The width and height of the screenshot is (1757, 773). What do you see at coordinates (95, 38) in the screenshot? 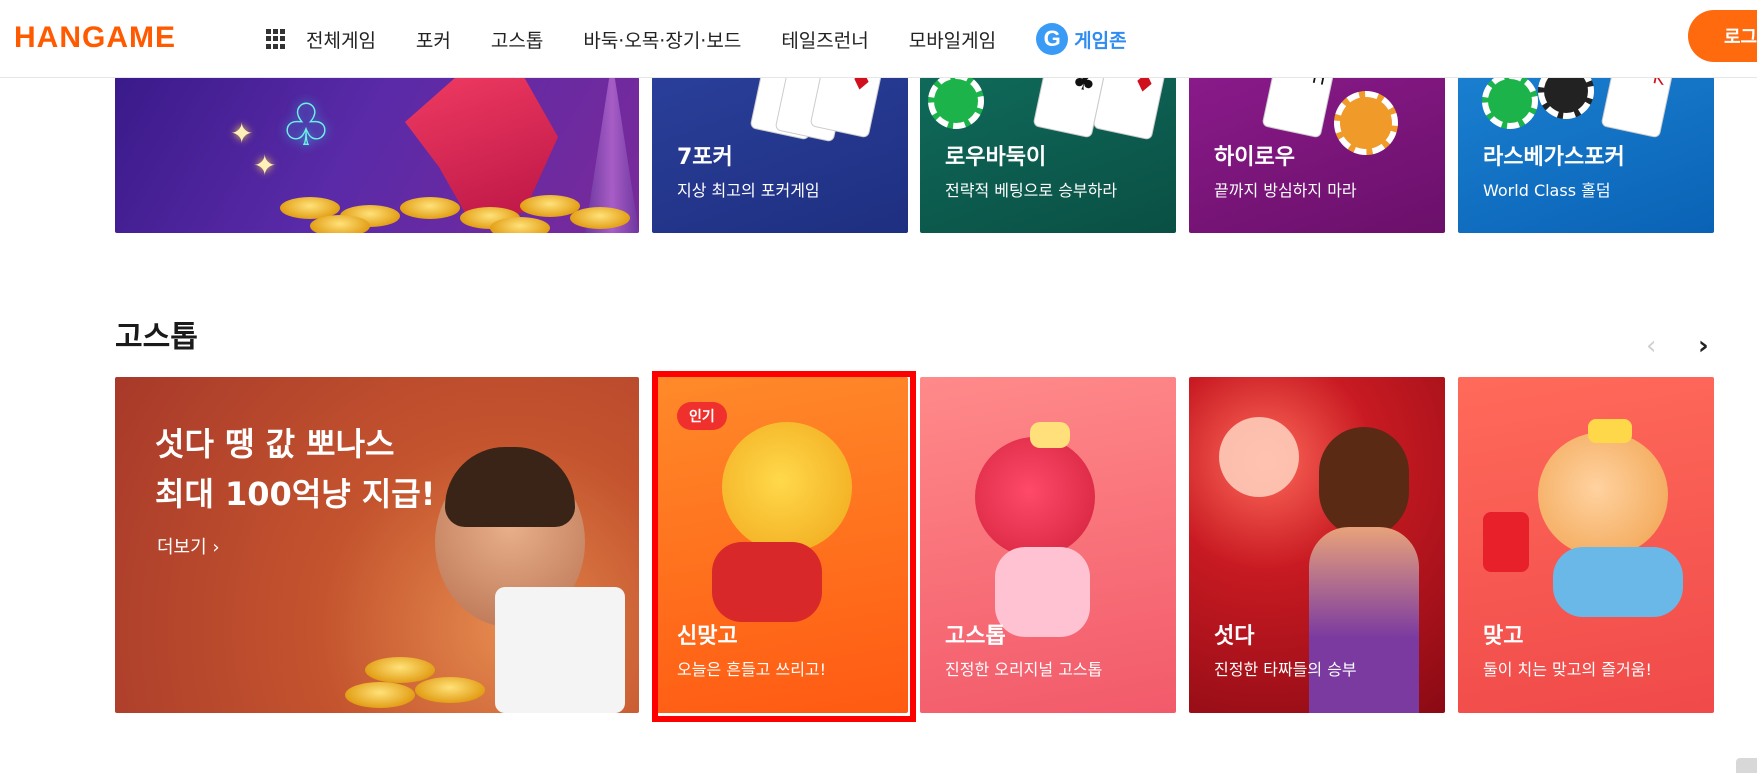
I see `hangame-logo: HANGAME` at bounding box center [95, 38].